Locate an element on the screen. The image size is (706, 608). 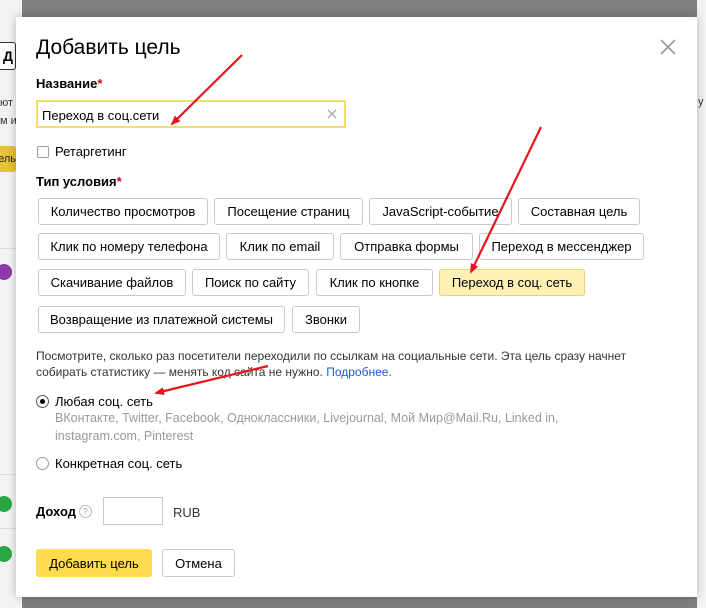
specific-network-option: Конкретная соц. сеть is located at coordinates (109, 463).